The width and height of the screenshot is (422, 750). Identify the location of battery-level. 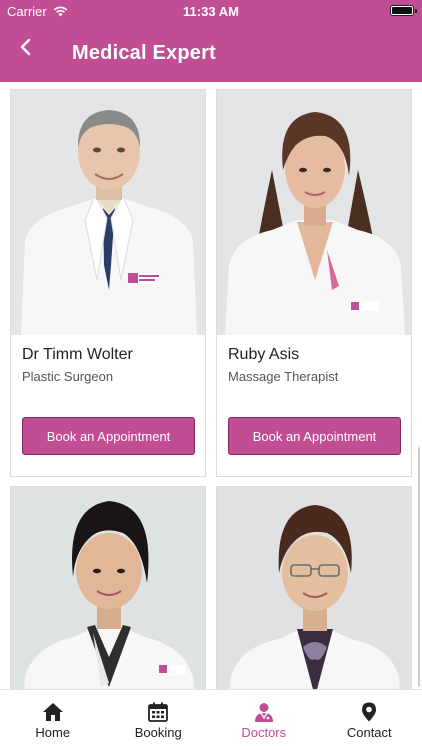
(402, 10).